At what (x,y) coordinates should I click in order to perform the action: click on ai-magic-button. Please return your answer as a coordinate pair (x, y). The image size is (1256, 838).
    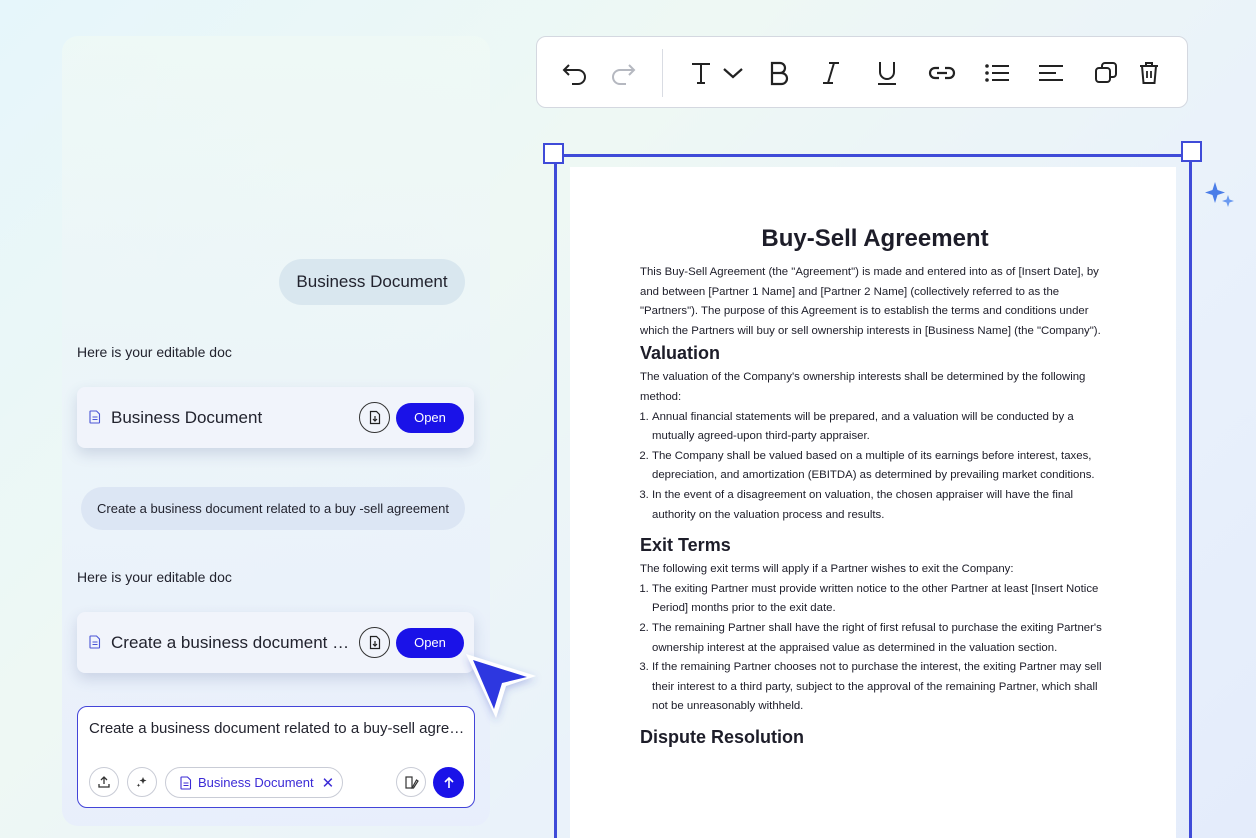
    Looking at the image, I should click on (142, 782).